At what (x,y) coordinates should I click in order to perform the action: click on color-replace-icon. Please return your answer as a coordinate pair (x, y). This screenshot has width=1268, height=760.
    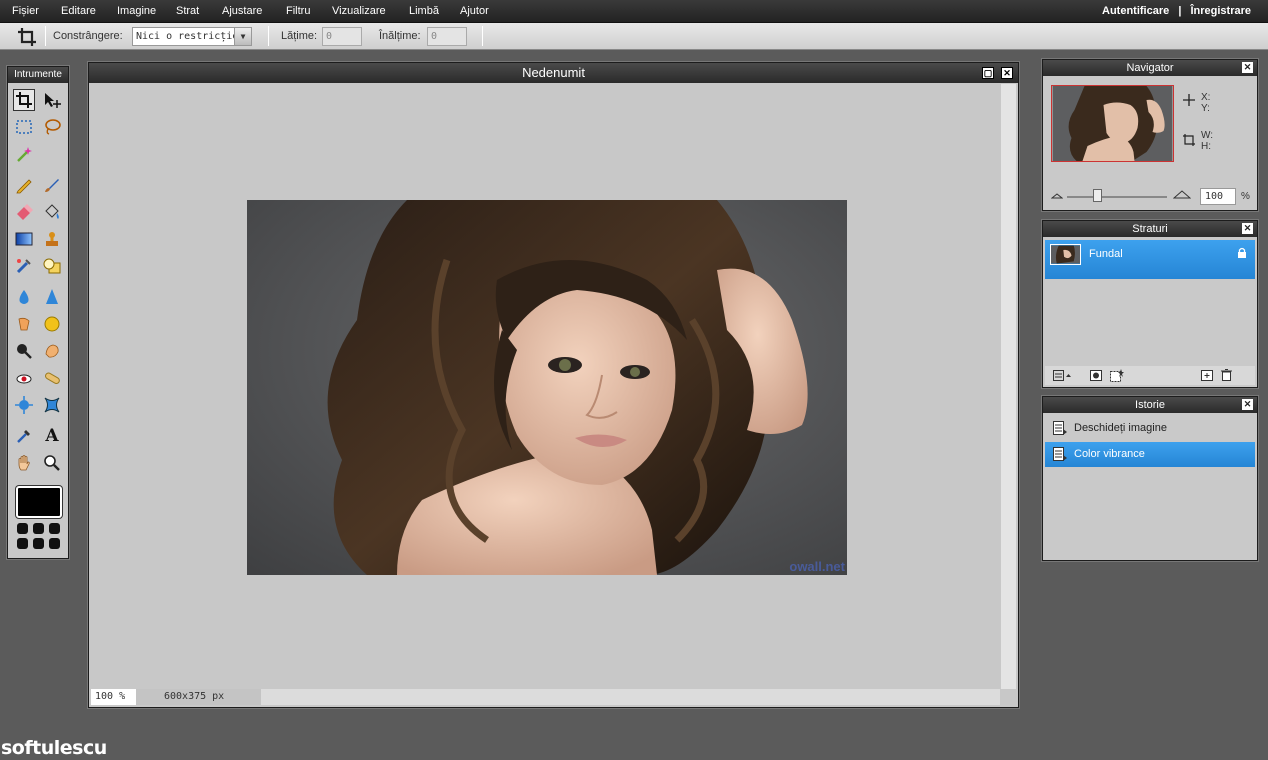
    Looking at the image, I should click on (24, 266).